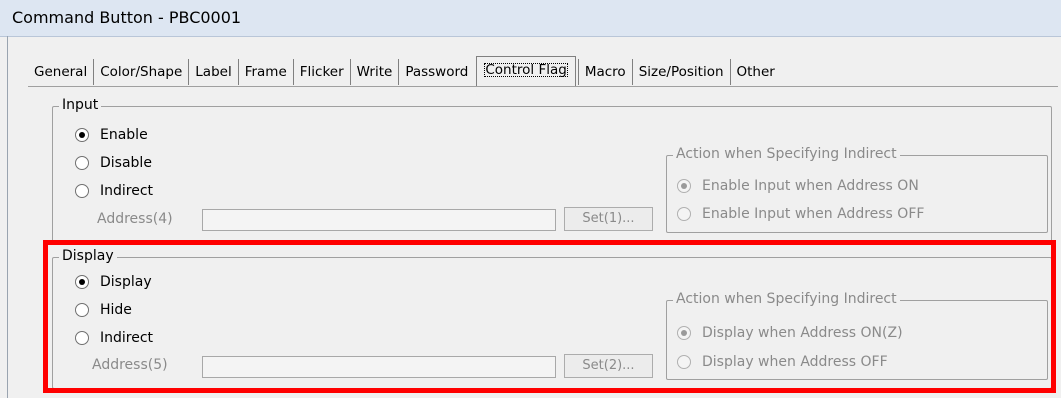 This screenshot has height=398, width=1061. Describe the element at coordinates (127, 17) in the screenshot. I see `window-title: Command Button - PBC0001` at that location.